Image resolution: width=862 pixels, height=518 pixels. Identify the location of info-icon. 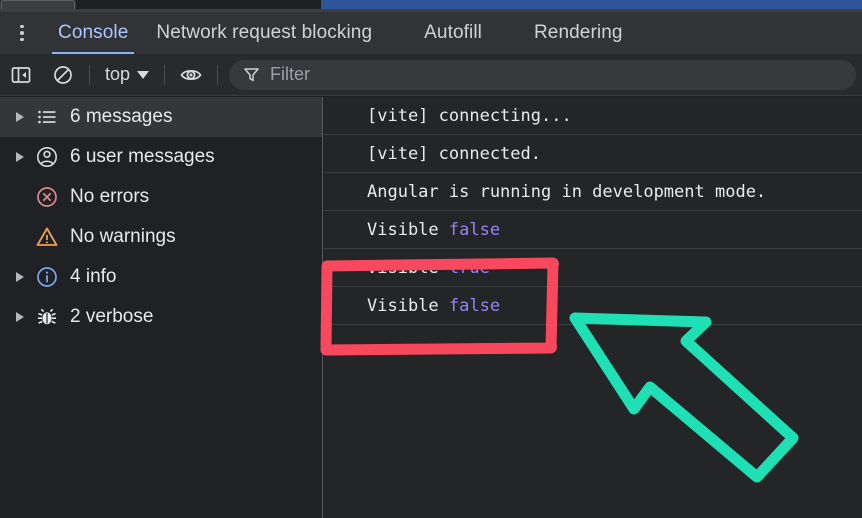
(47, 277).